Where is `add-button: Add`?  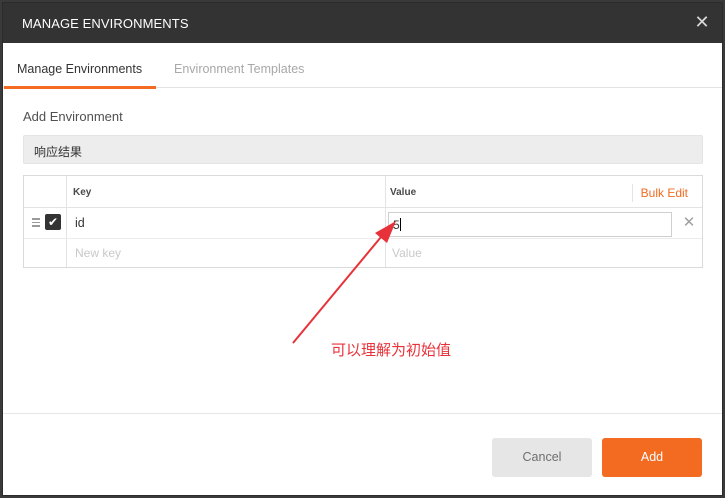
add-button: Add is located at coordinates (652, 457).